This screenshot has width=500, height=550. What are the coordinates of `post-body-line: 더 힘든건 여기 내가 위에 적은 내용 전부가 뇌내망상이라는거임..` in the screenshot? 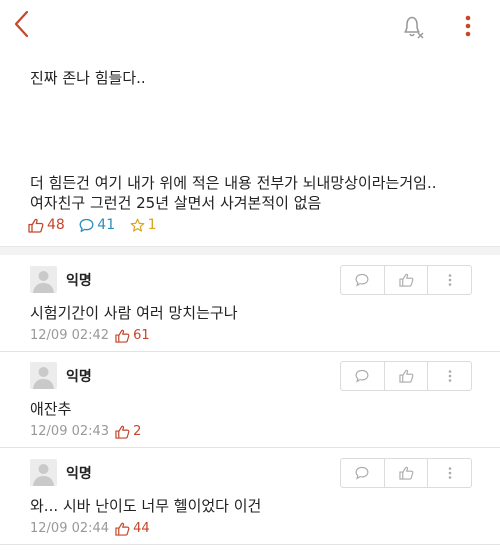 It's located at (233, 183).